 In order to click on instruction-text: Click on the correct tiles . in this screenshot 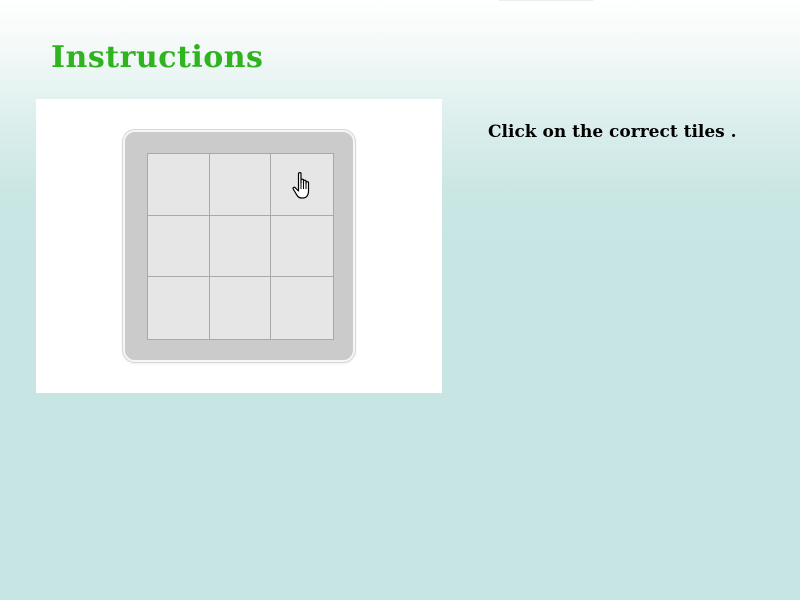, I will do `click(612, 132)`.